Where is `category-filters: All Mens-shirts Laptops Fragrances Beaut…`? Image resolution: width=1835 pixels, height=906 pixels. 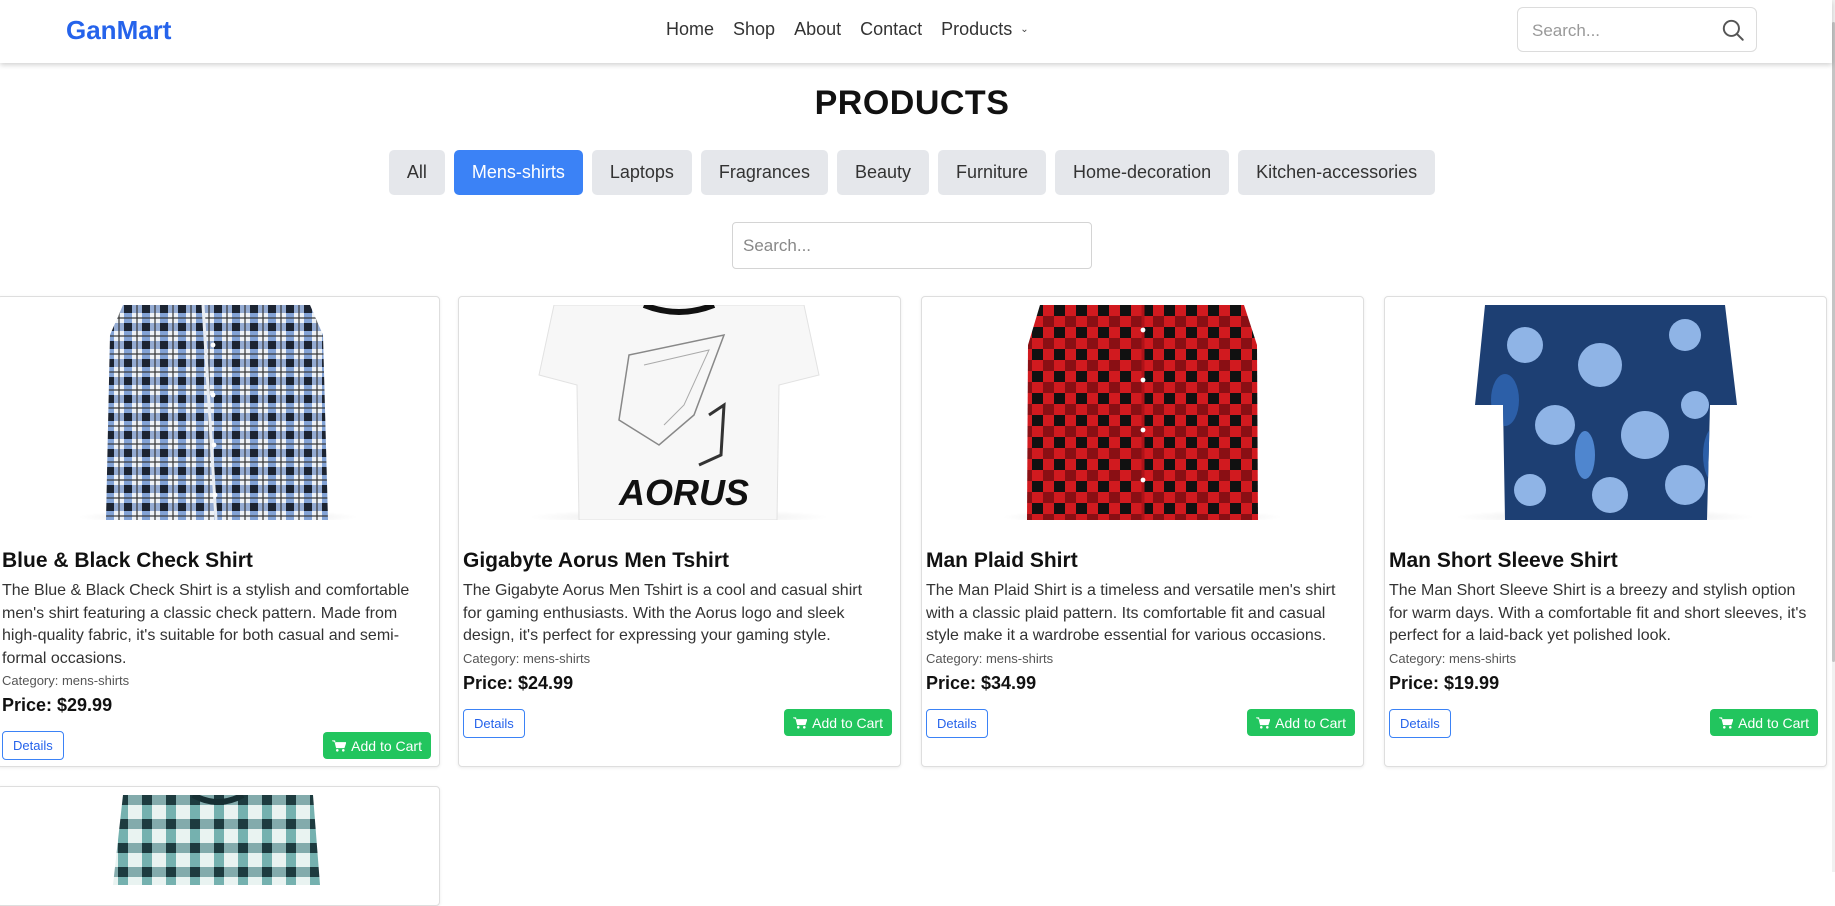 category-filters: All Mens-shirts Laptops Fragrances Beaut… is located at coordinates (912, 172).